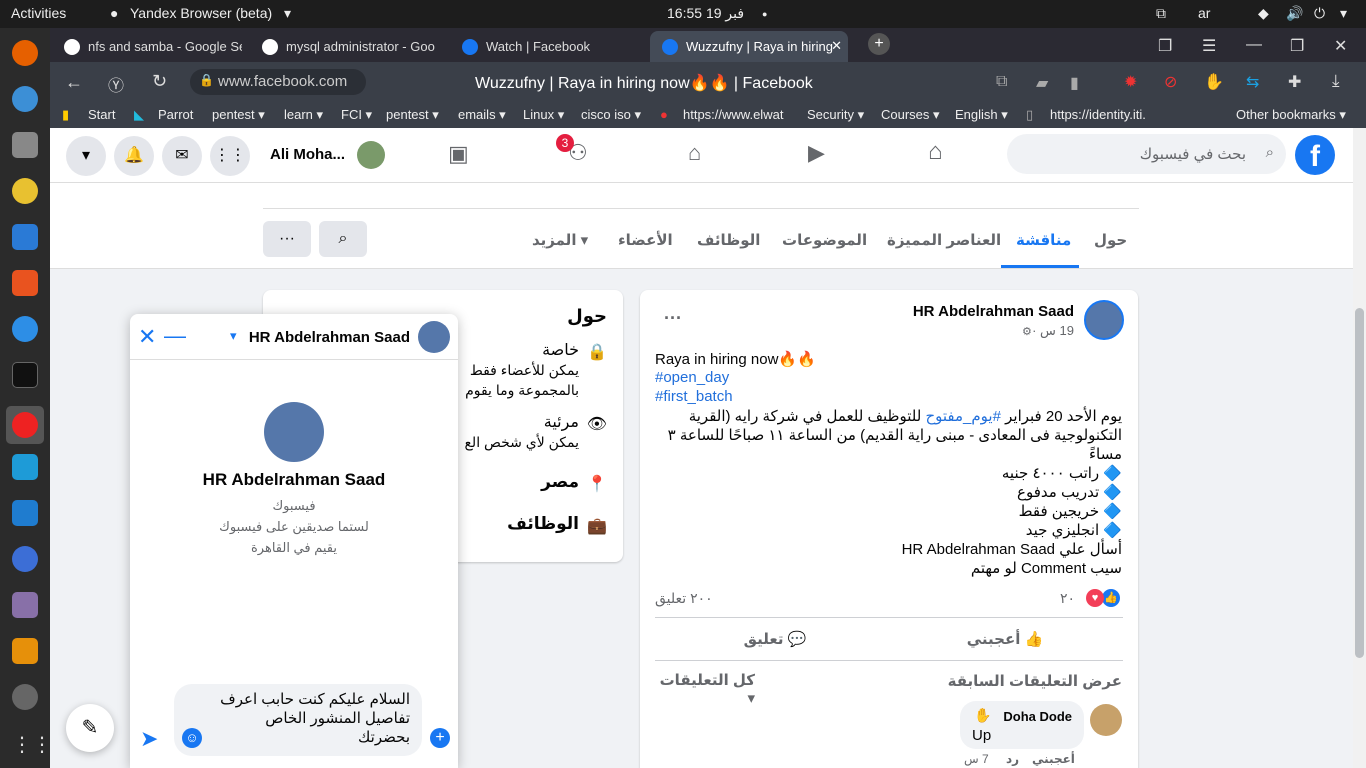 This screenshot has height=768, width=1366. I want to click on back-icon: ←, so click(74, 82).